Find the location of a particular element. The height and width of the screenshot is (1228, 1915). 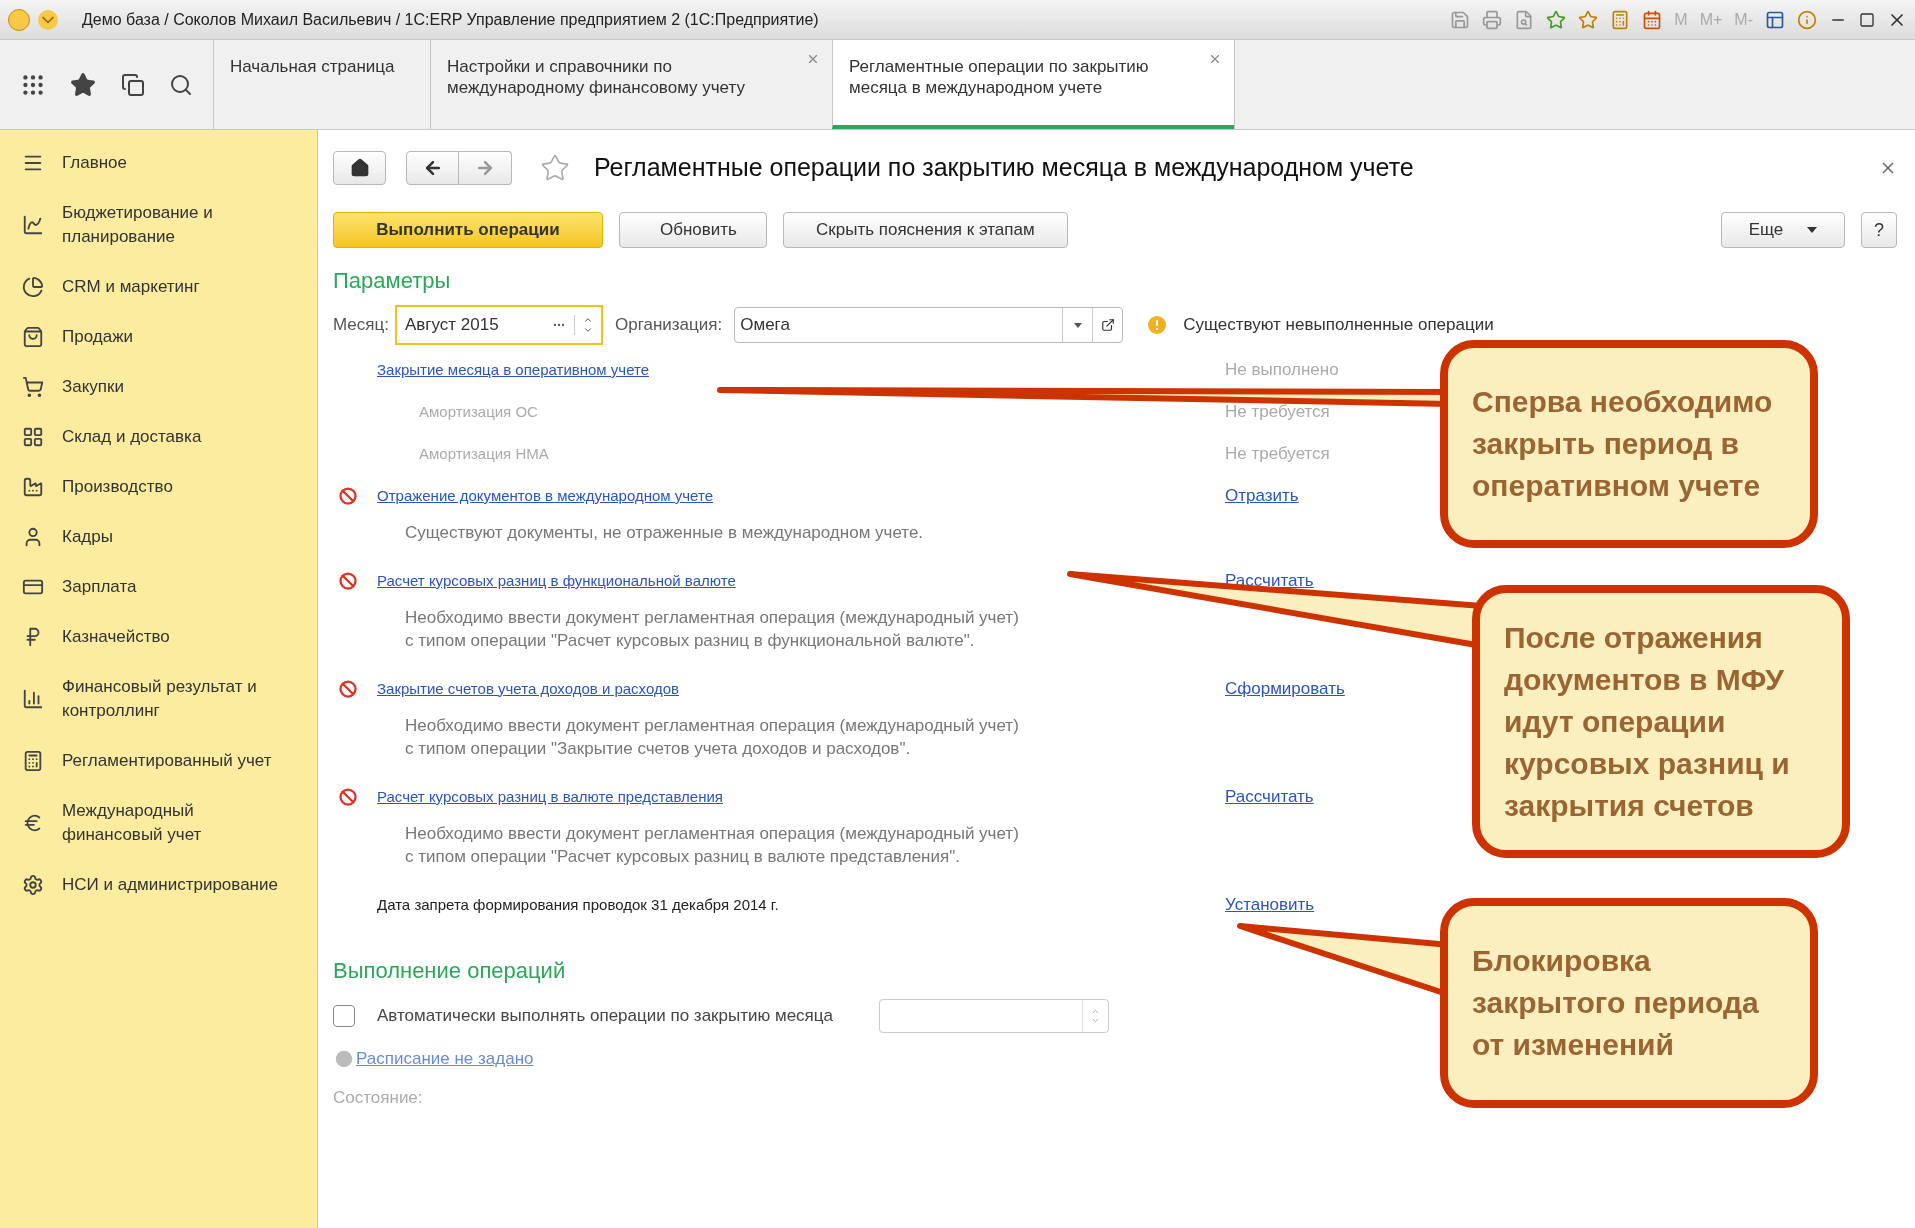

tab: Регламентные операции по закрытию месяца в международном учете is located at coordinates (1033, 84).